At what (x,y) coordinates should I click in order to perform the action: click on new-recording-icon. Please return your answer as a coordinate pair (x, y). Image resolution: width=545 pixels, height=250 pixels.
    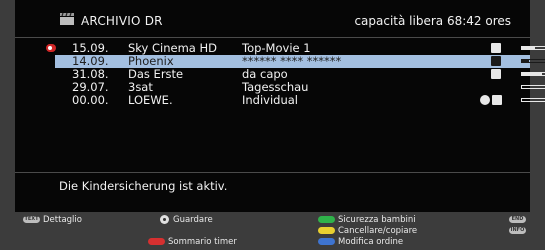
    Looking at the image, I should click on (51, 48).